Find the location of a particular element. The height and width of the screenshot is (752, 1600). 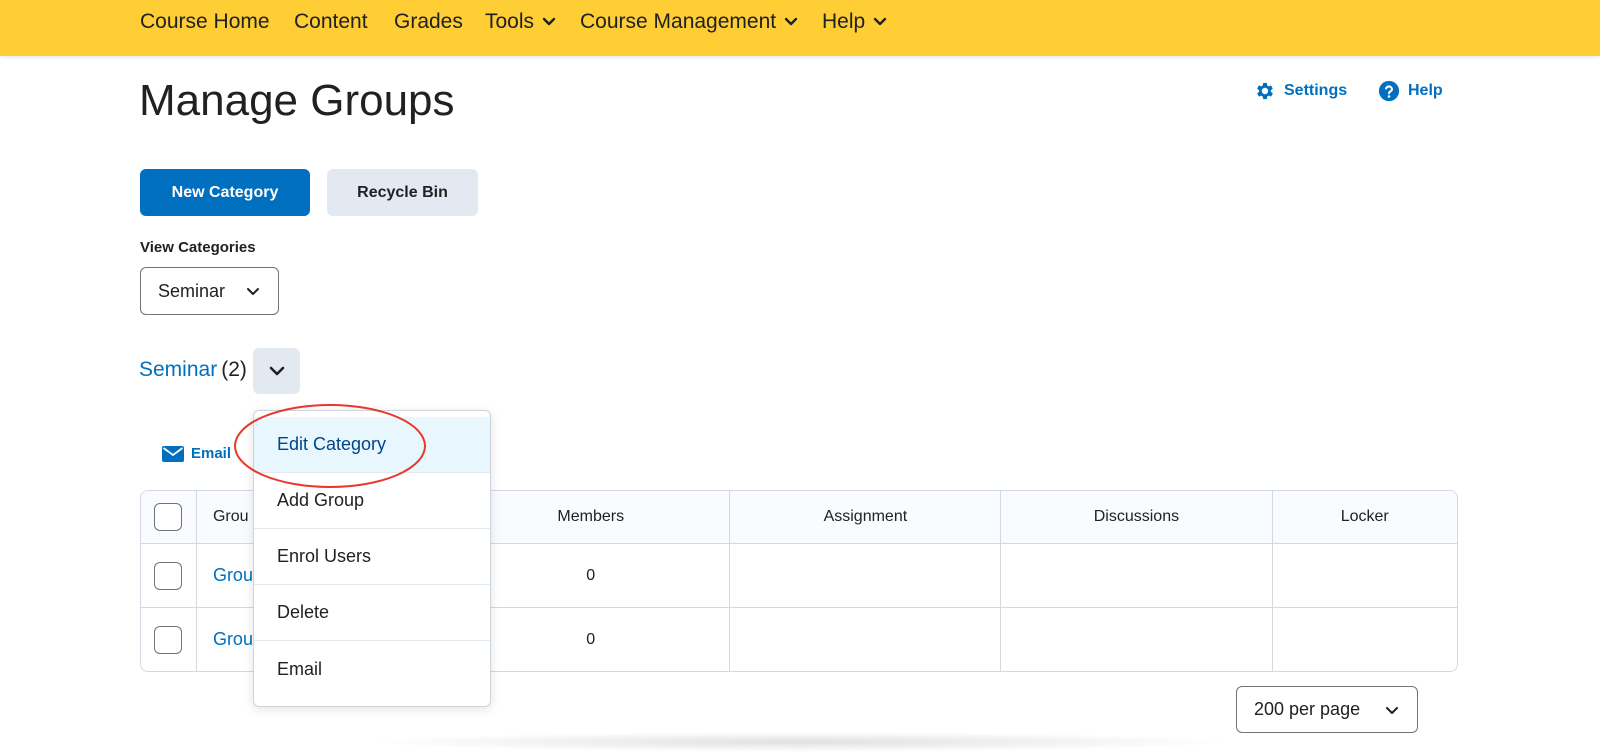

view-categories-select: Seminar is located at coordinates (209, 291).